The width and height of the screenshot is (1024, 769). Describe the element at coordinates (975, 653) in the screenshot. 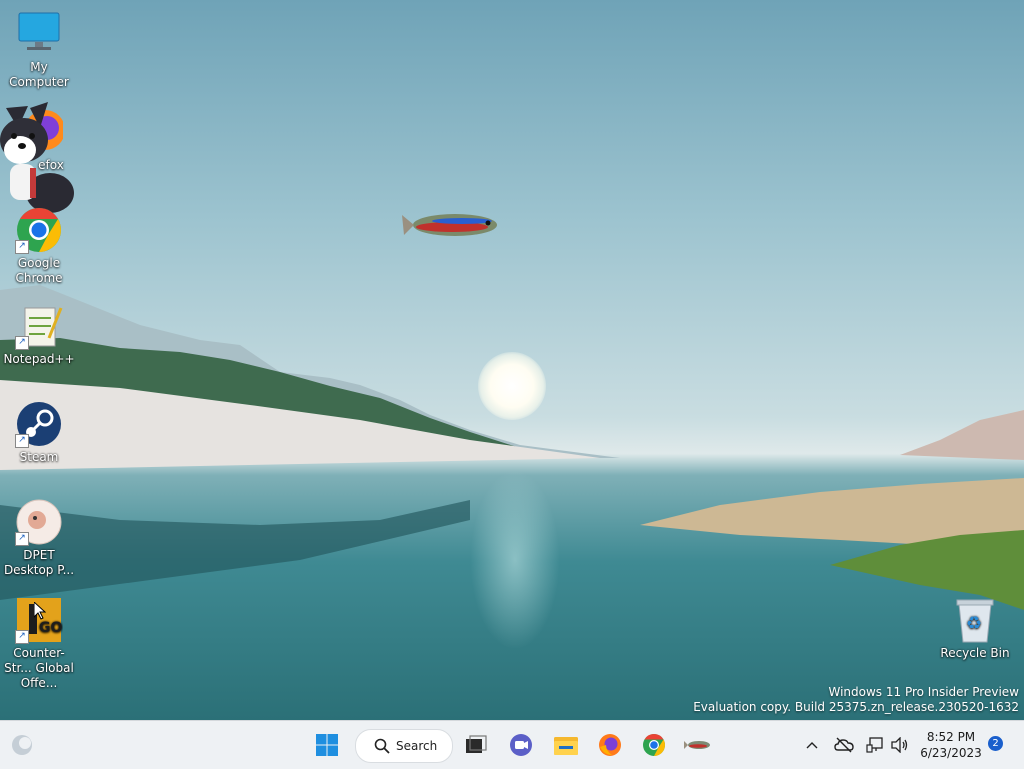

I see `desktop-icon-label: Recycle Bin` at that location.